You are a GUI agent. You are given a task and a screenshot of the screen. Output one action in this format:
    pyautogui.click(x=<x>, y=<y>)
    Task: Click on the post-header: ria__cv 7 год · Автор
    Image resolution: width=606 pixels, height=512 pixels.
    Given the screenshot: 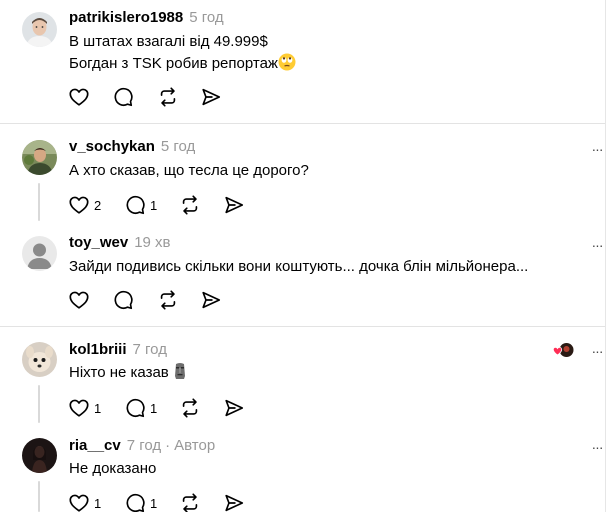 What is the action you would take?
    pyautogui.click(x=142, y=446)
    